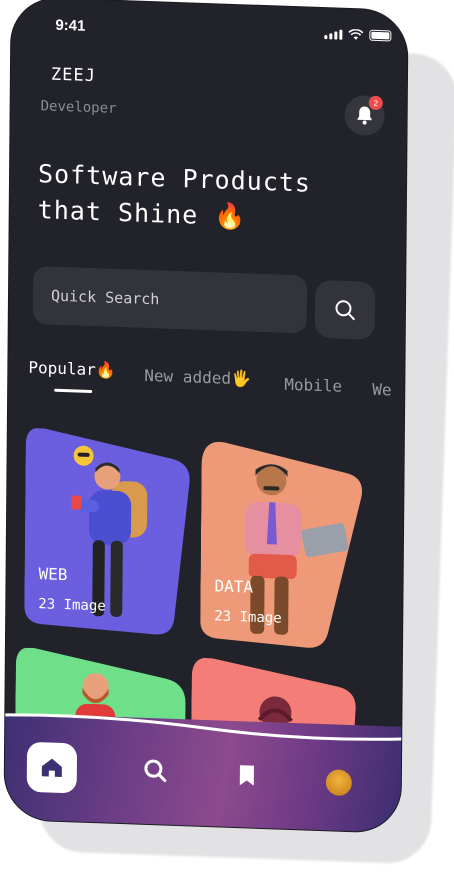  I want to click on wifi-icon, so click(356, 34).